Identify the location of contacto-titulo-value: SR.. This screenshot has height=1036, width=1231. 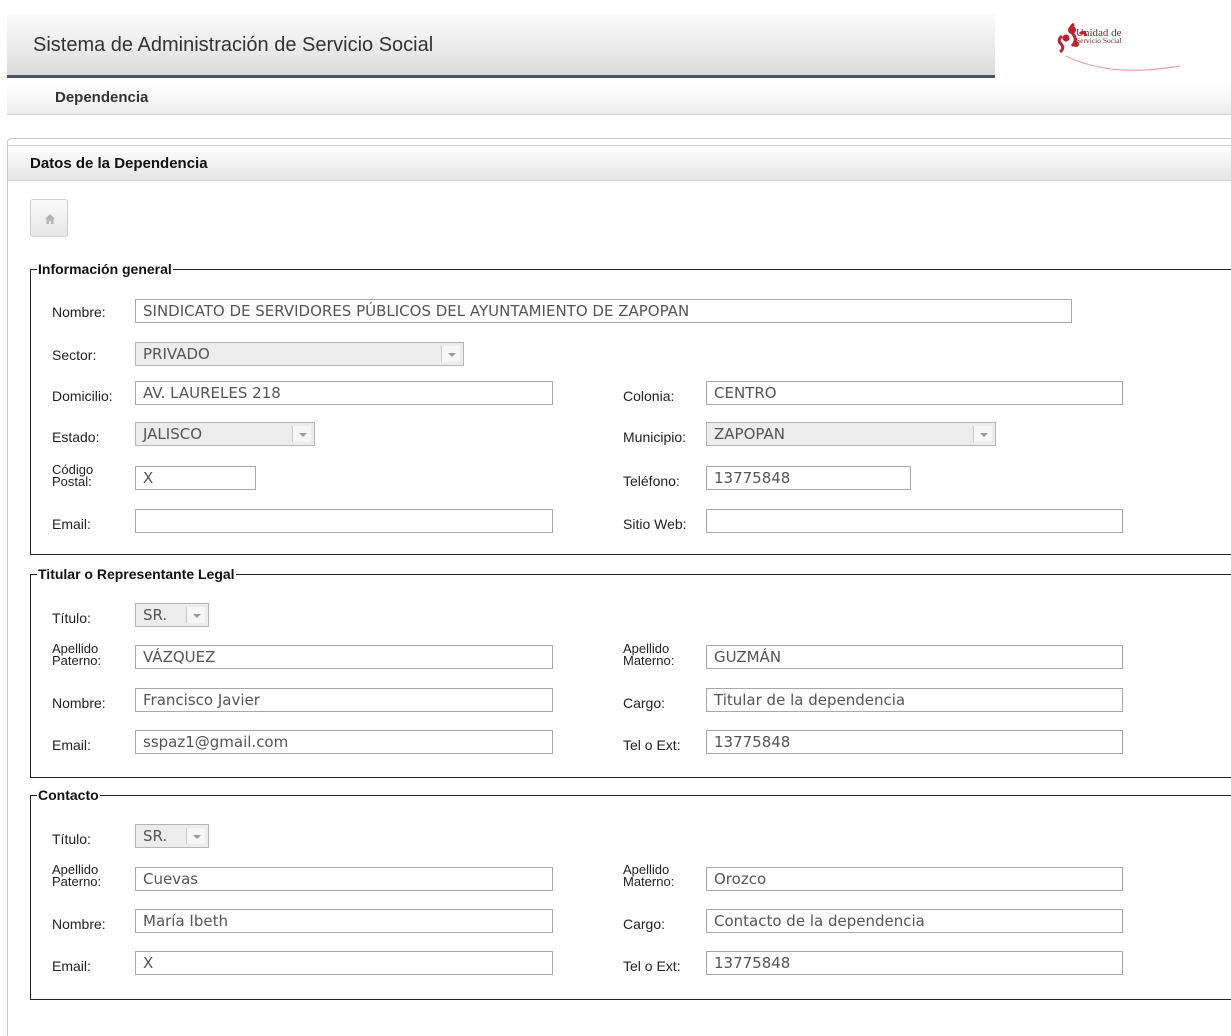
(155, 836).